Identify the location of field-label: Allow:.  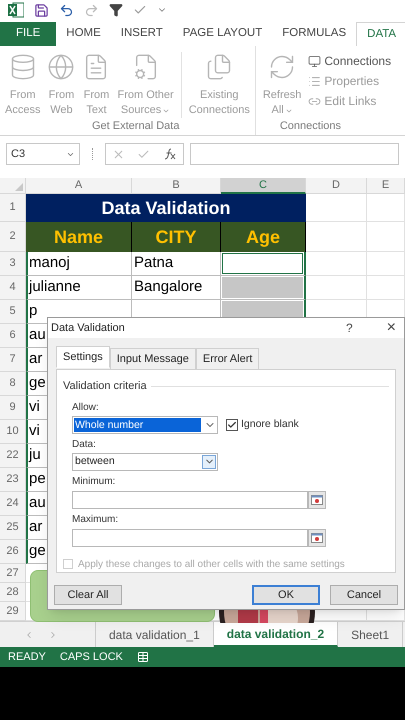
(85, 407).